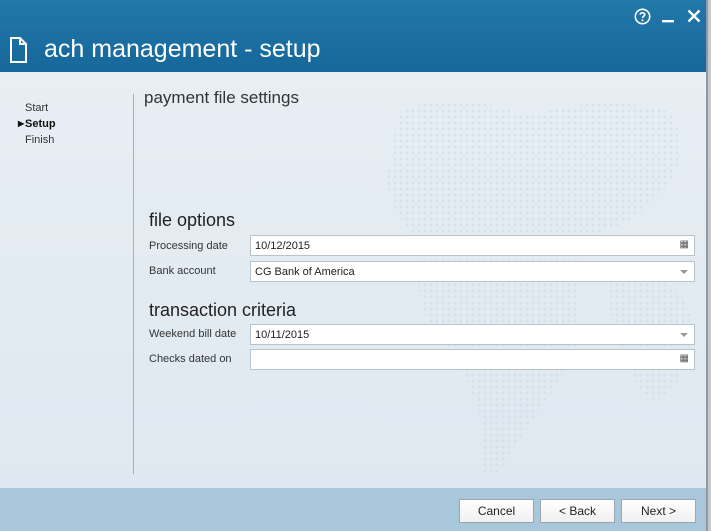 Image resolution: width=711 pixels, height=531 pixels. I want to click on document-icon, so click(18, 50).